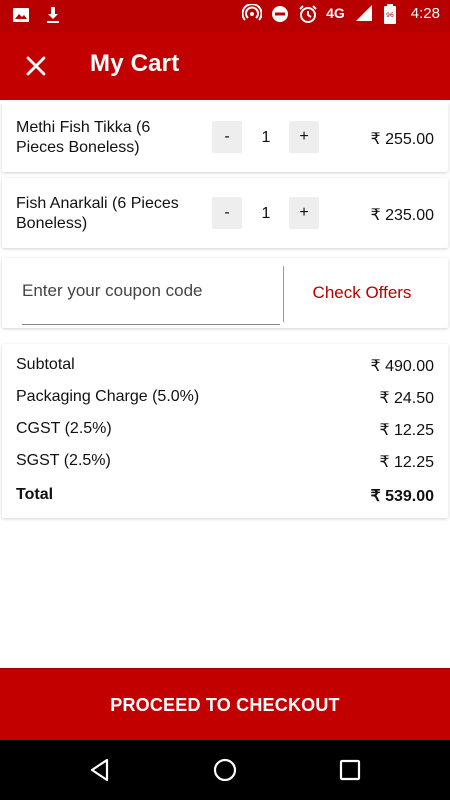 Image resolution: width=450 pixels, height=800 pixels. What do you see at coordinates (225, 16) in the screenshot?
I see `status-bar: 4G 96 4:28` at bounding box center [225, 16].